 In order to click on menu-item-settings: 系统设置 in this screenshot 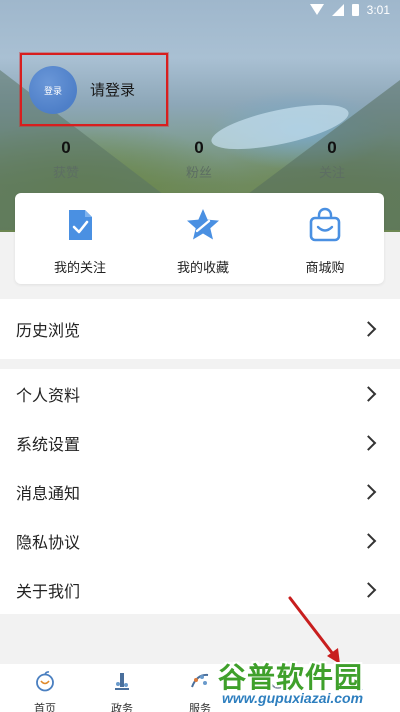, I will do `click(200, 442)`.